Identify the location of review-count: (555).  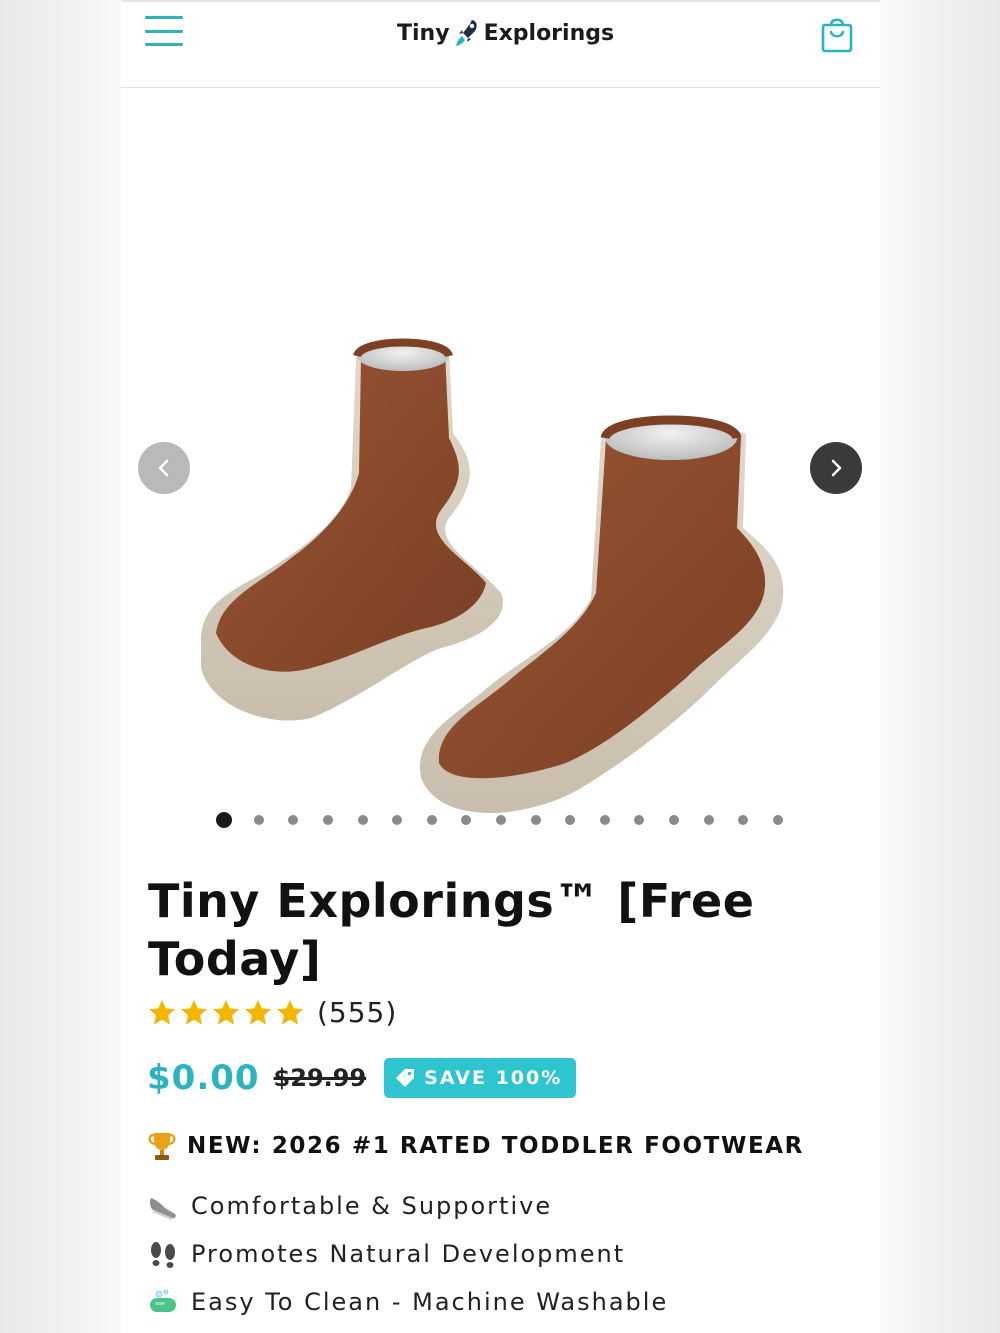
(357, 1012).